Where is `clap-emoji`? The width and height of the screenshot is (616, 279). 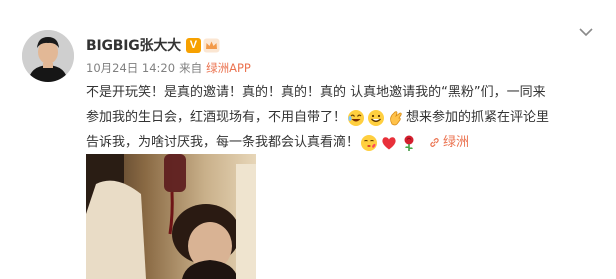
clap-emoji is located at coordinates (396, 118).